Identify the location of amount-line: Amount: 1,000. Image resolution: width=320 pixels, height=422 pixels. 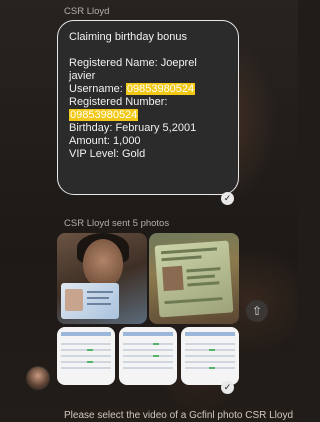
(105, 141).